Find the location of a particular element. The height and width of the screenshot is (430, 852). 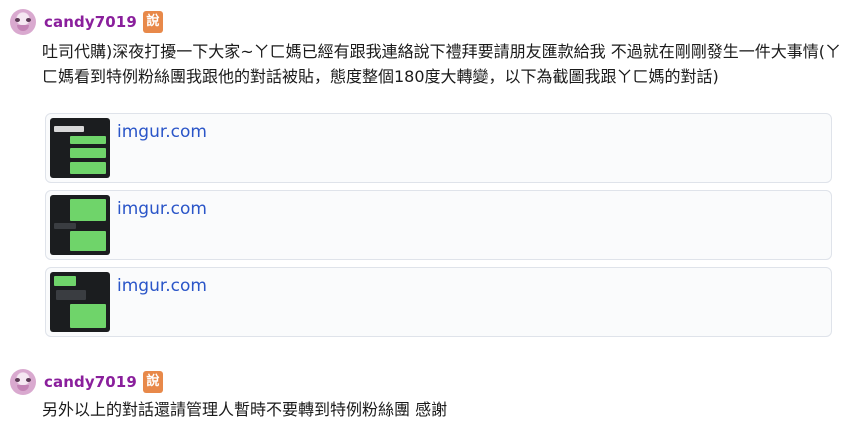

post-text: 另外以上的對話還請管理人暫時不要轉到特例粉絲團 感謝 is located at coordinates (245, 409).